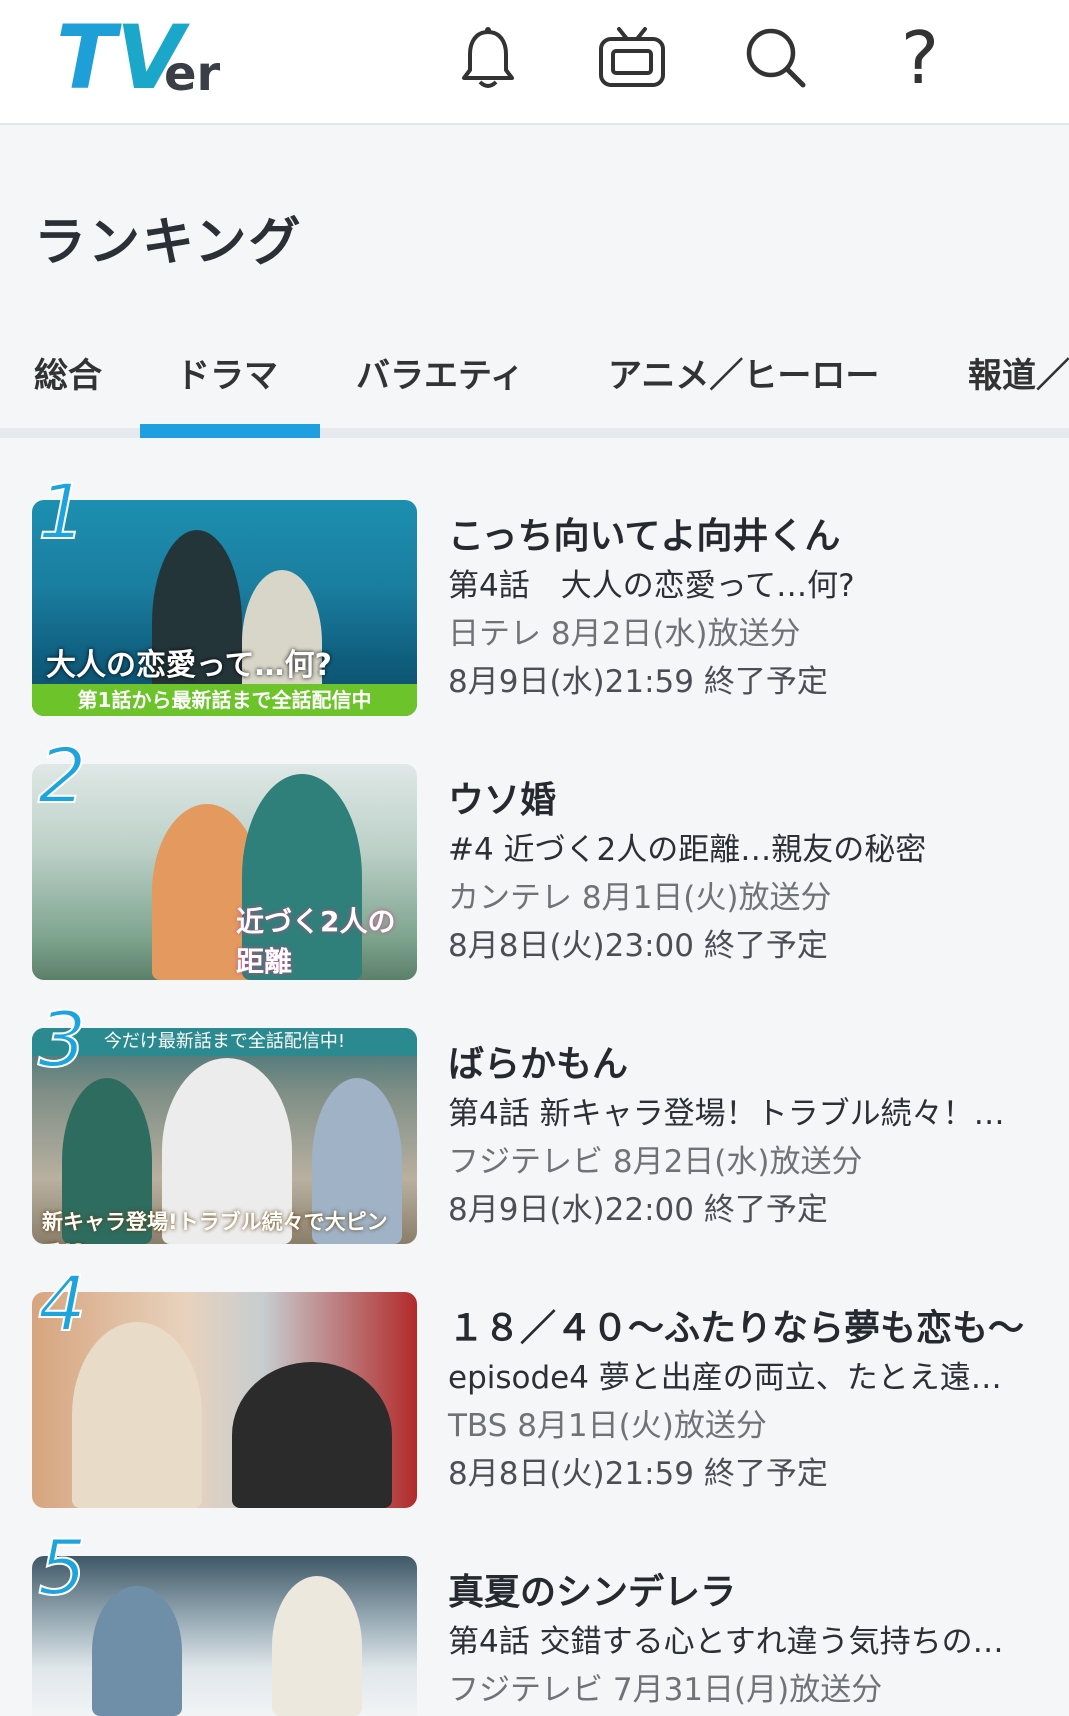  What do you see at coordinates (1018, 372) in the screenshot?
I see `tab-news: 報道／` at bounding box center [1018, 372].